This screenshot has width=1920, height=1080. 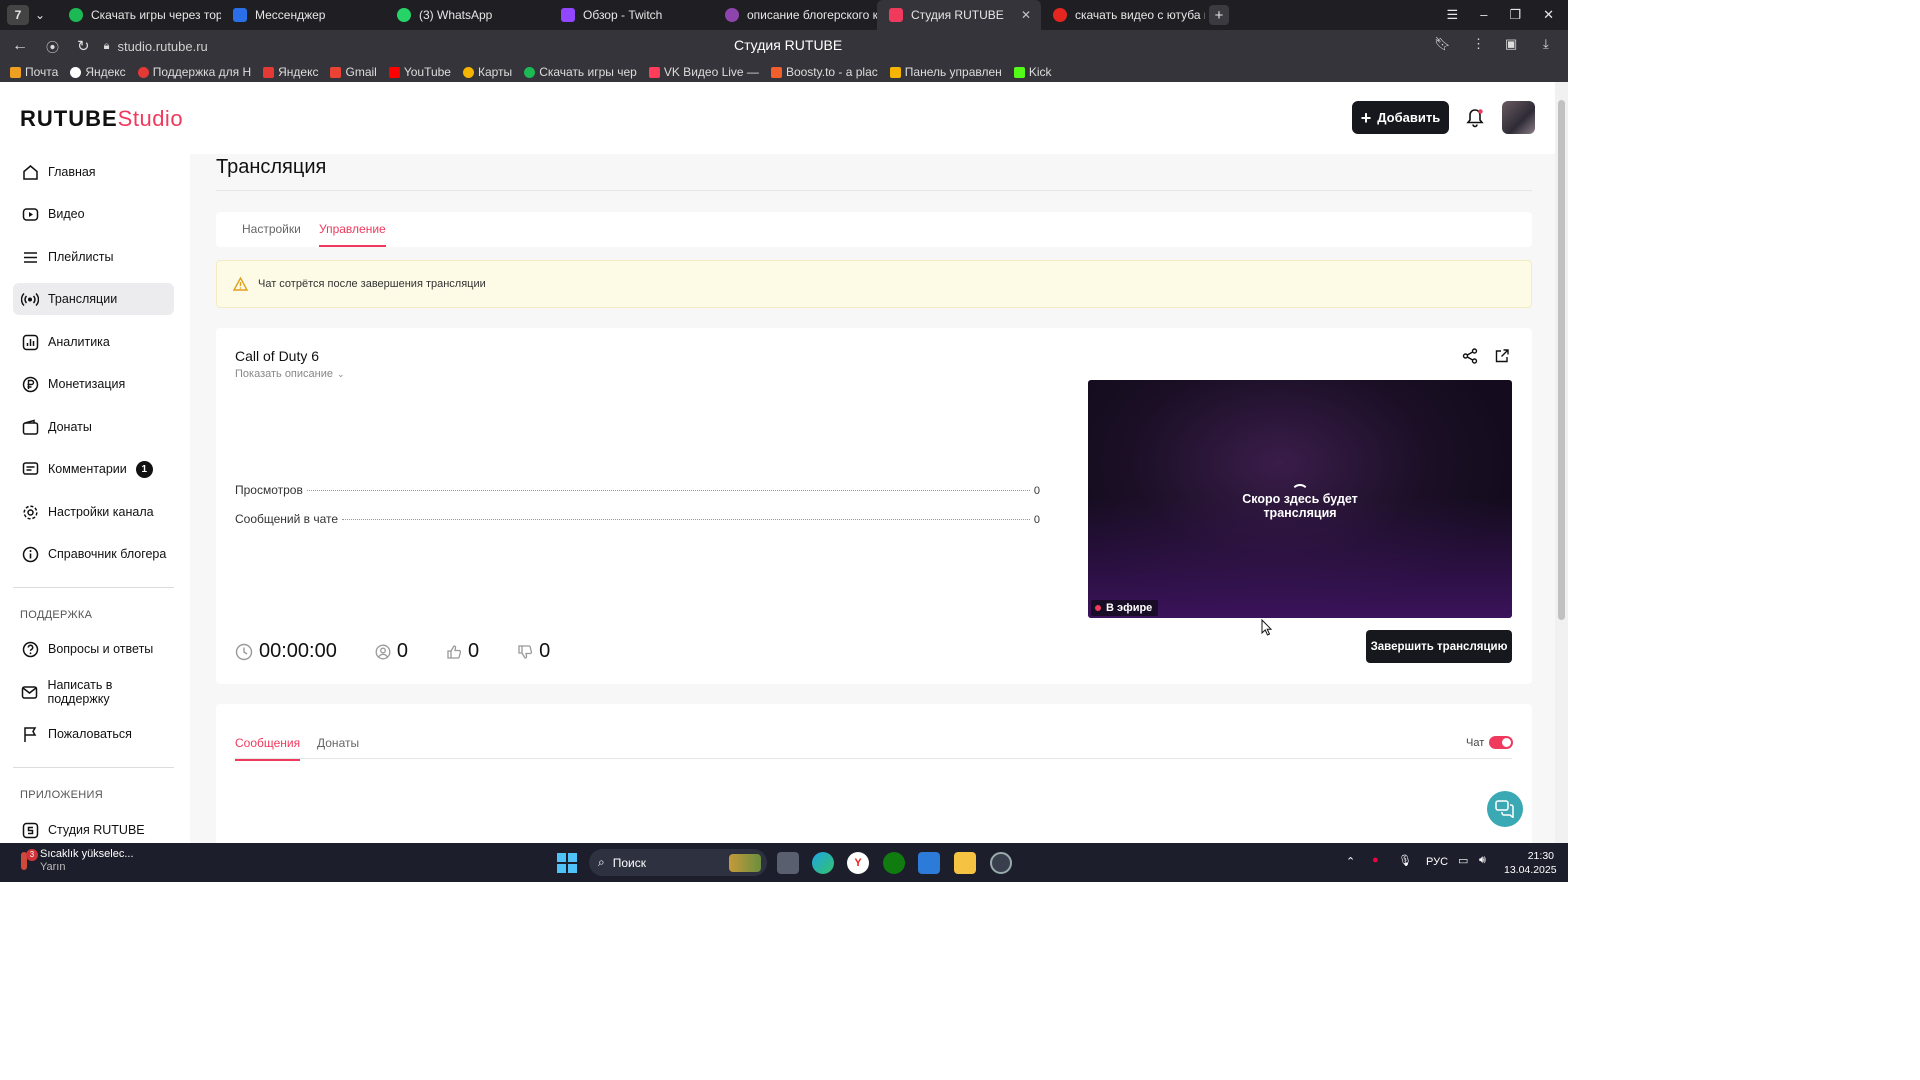 I want to click on sidebar-item-faq: Вопросы и ответы, so click(x=93, y=649).